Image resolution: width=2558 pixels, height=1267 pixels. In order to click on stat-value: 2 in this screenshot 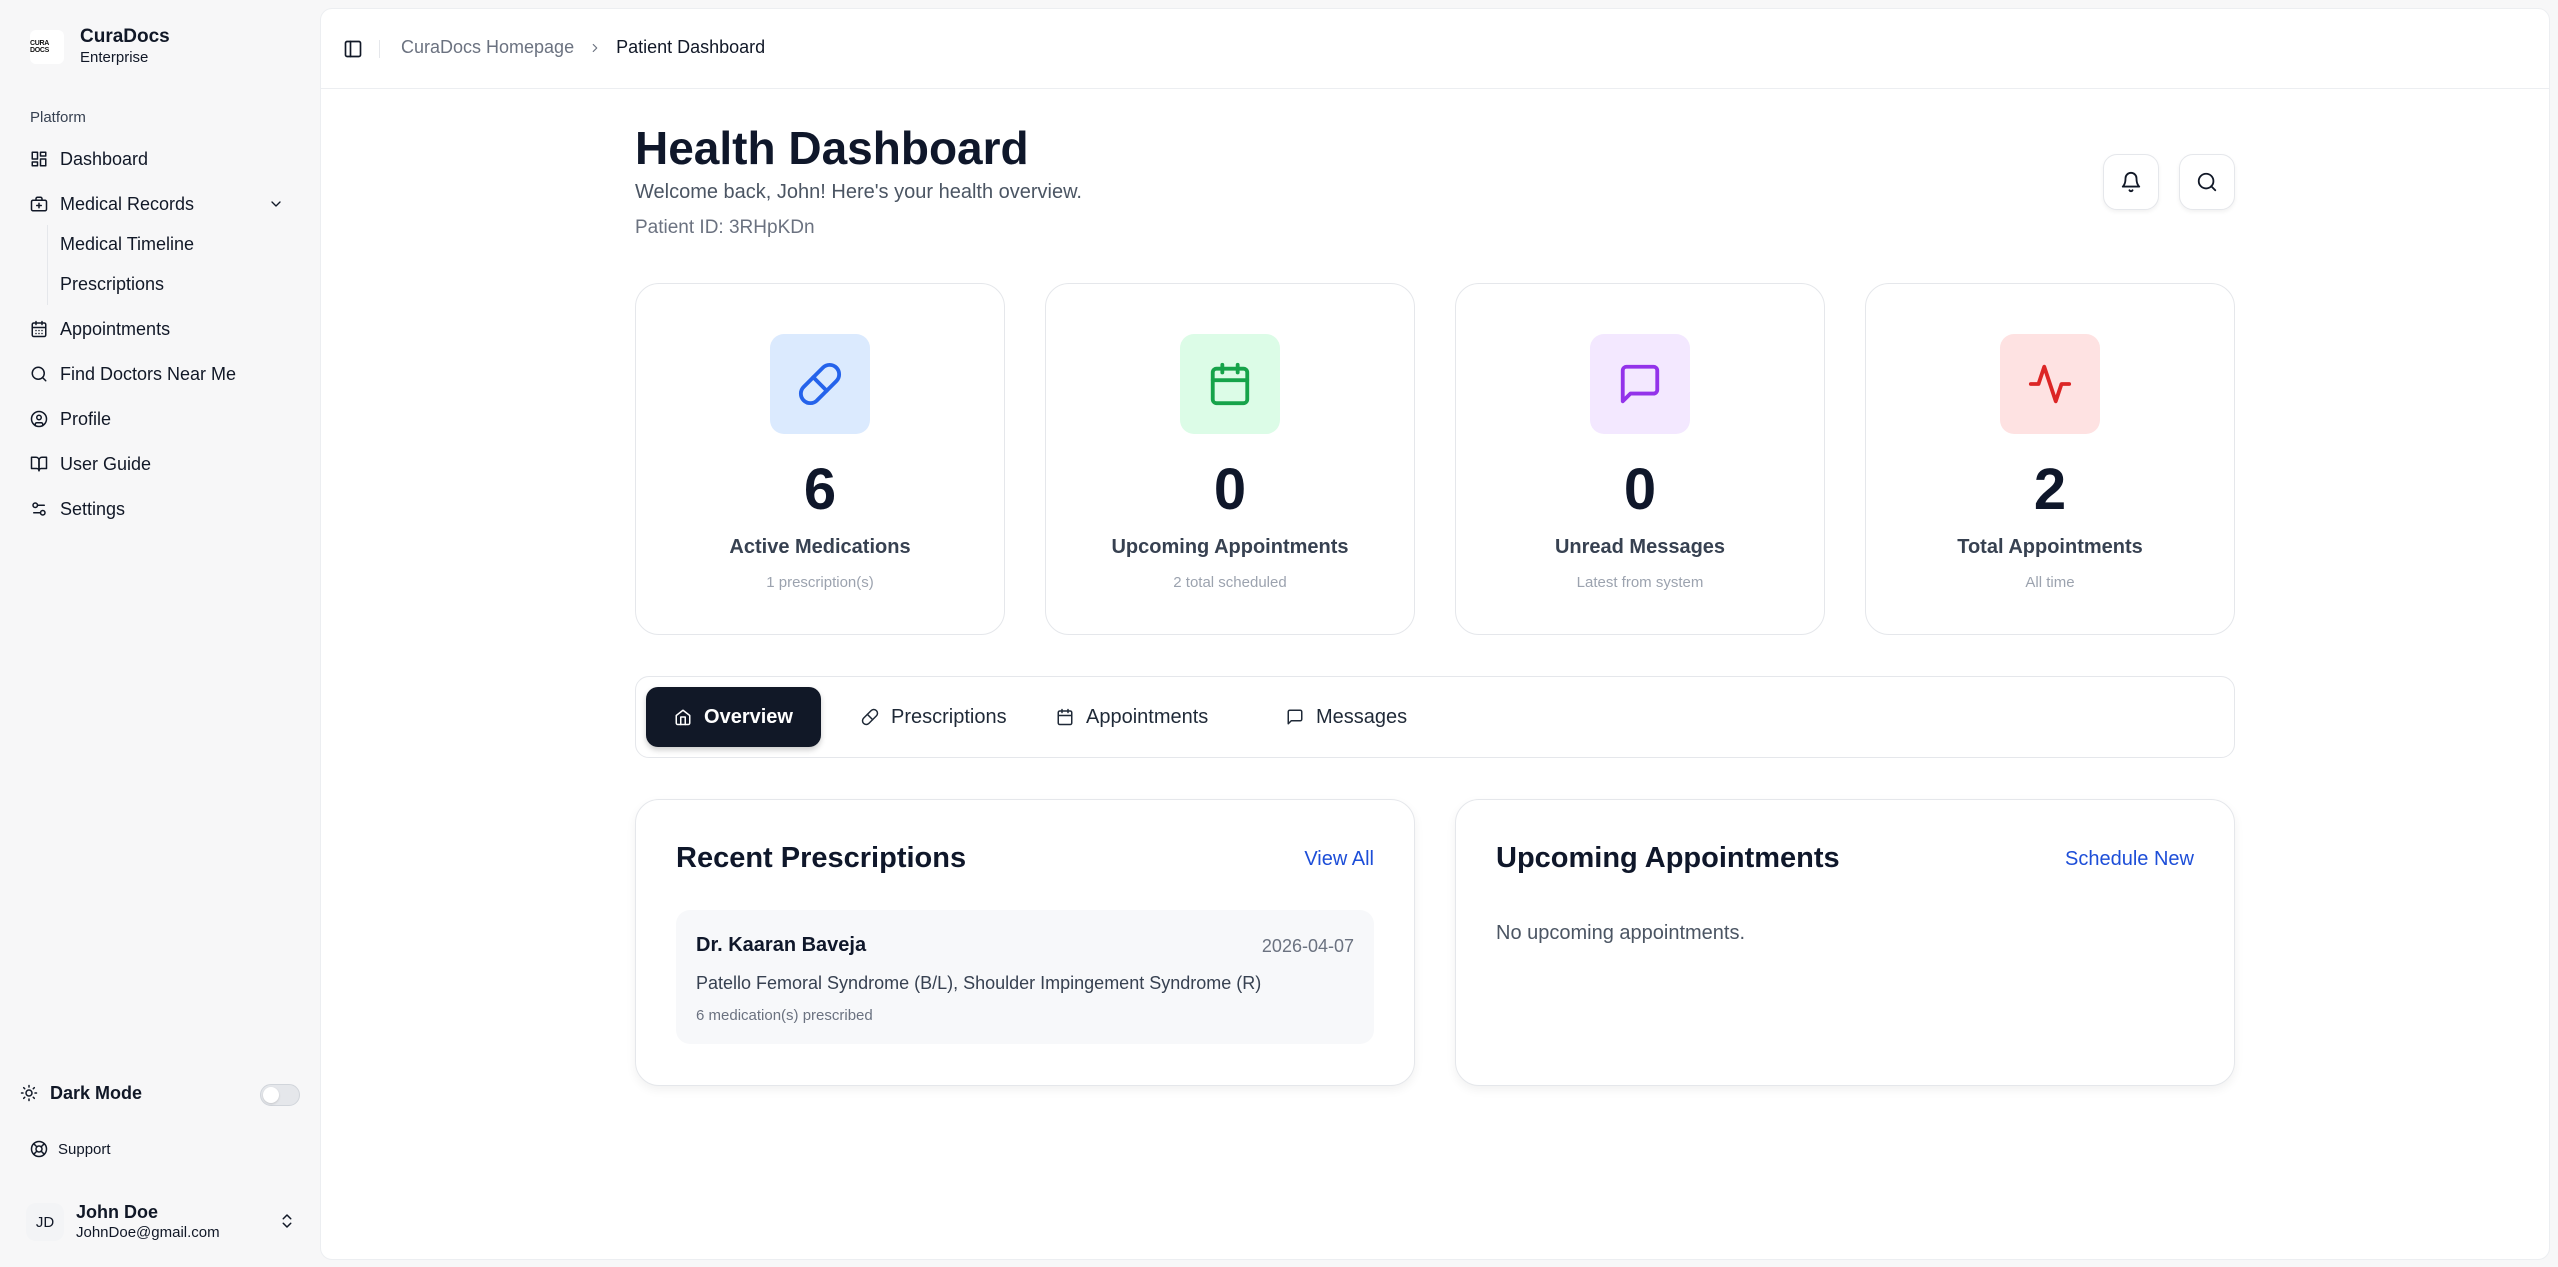, I will do `click(2050, 489)`.